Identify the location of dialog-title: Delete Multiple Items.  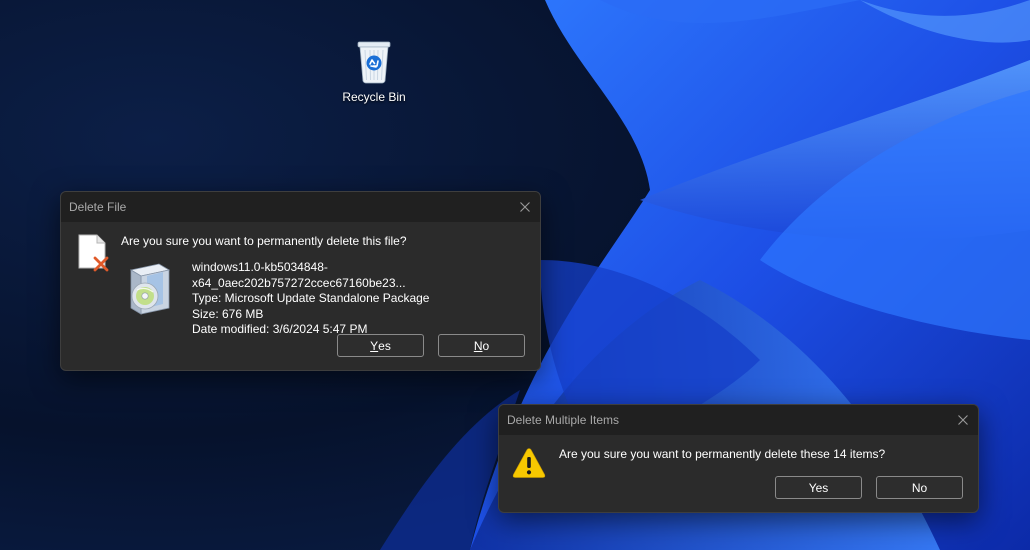
(563, 420).